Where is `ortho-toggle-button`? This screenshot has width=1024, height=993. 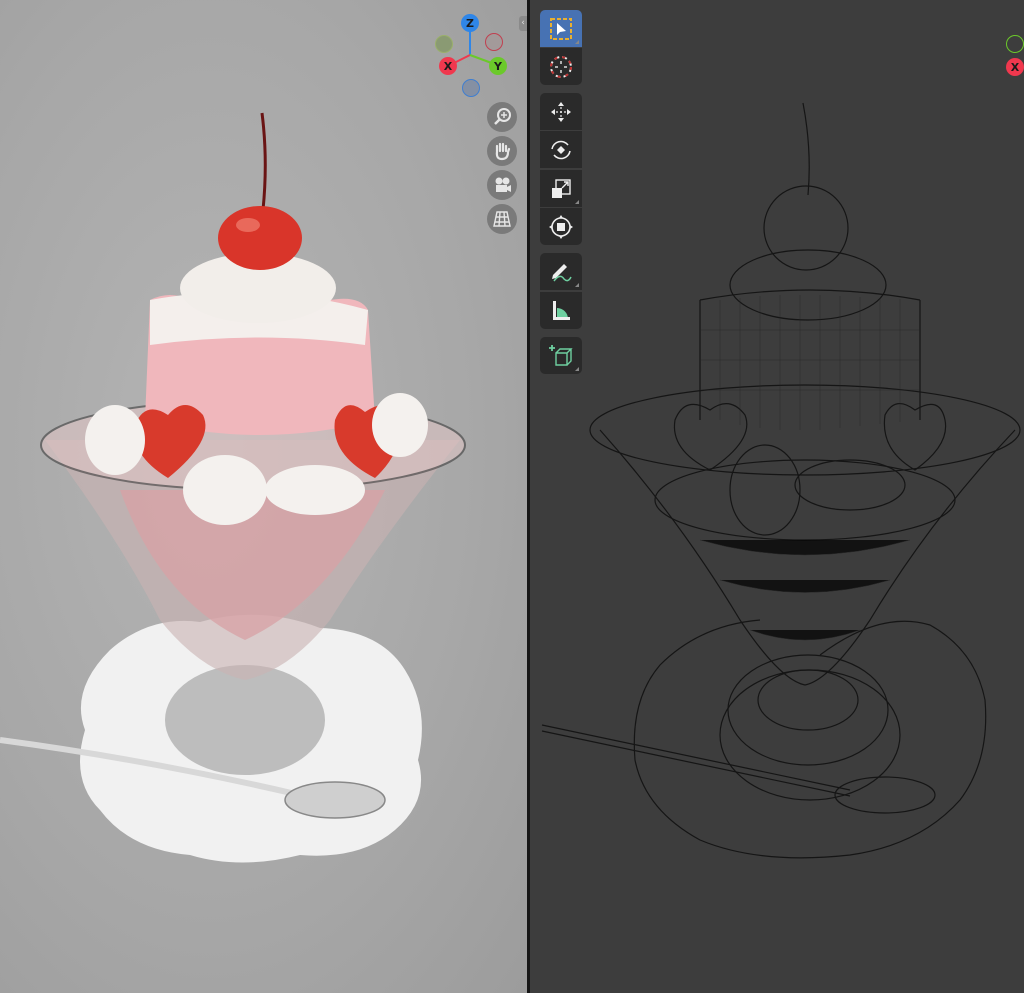 ortho-toggle-button is located at coordinates (502, 219).